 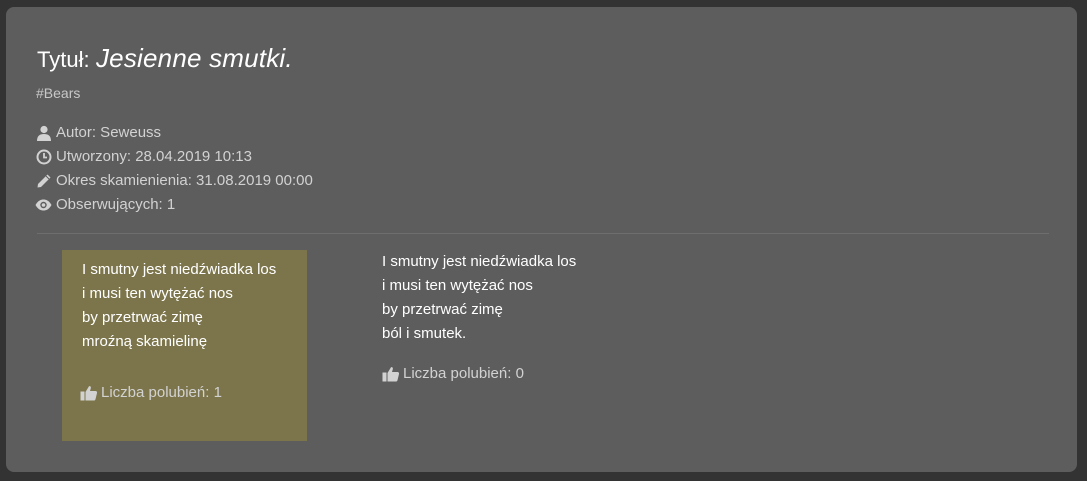 What do you see at coordinates (174, 133) in the screenshot?
I see `meta-author: Autor: Seweuss` at bounding box center [174, 133].